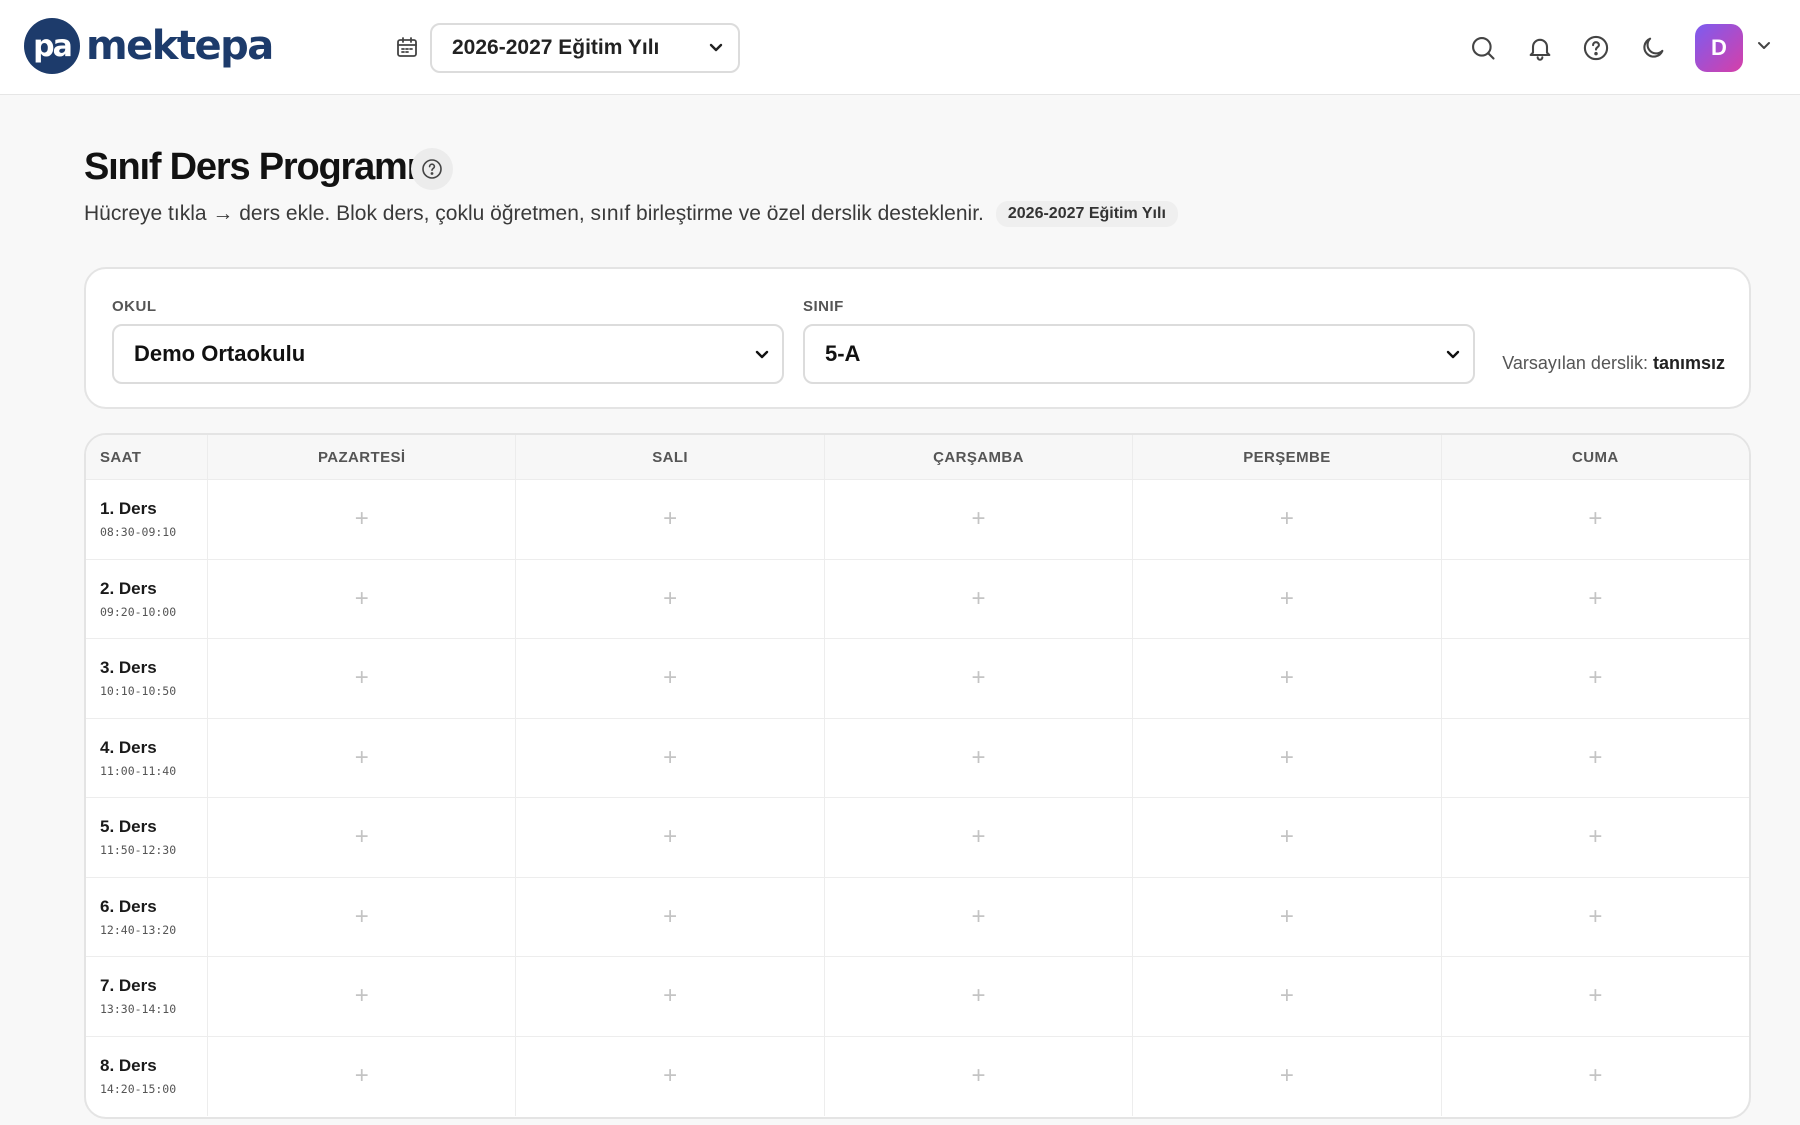 This screenshot has height=1125, width=1800. I want to click on page-help-button, so click(432, 169).